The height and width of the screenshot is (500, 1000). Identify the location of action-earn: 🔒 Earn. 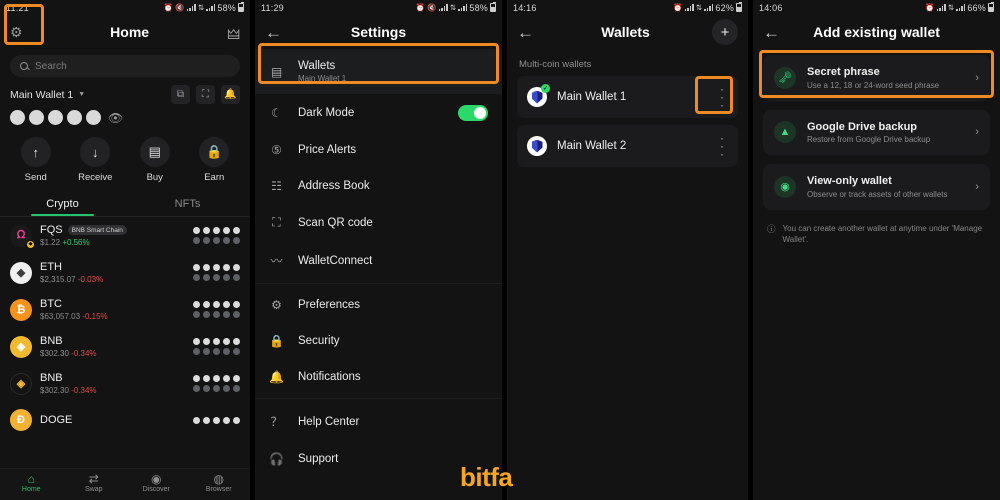
(214, 160).